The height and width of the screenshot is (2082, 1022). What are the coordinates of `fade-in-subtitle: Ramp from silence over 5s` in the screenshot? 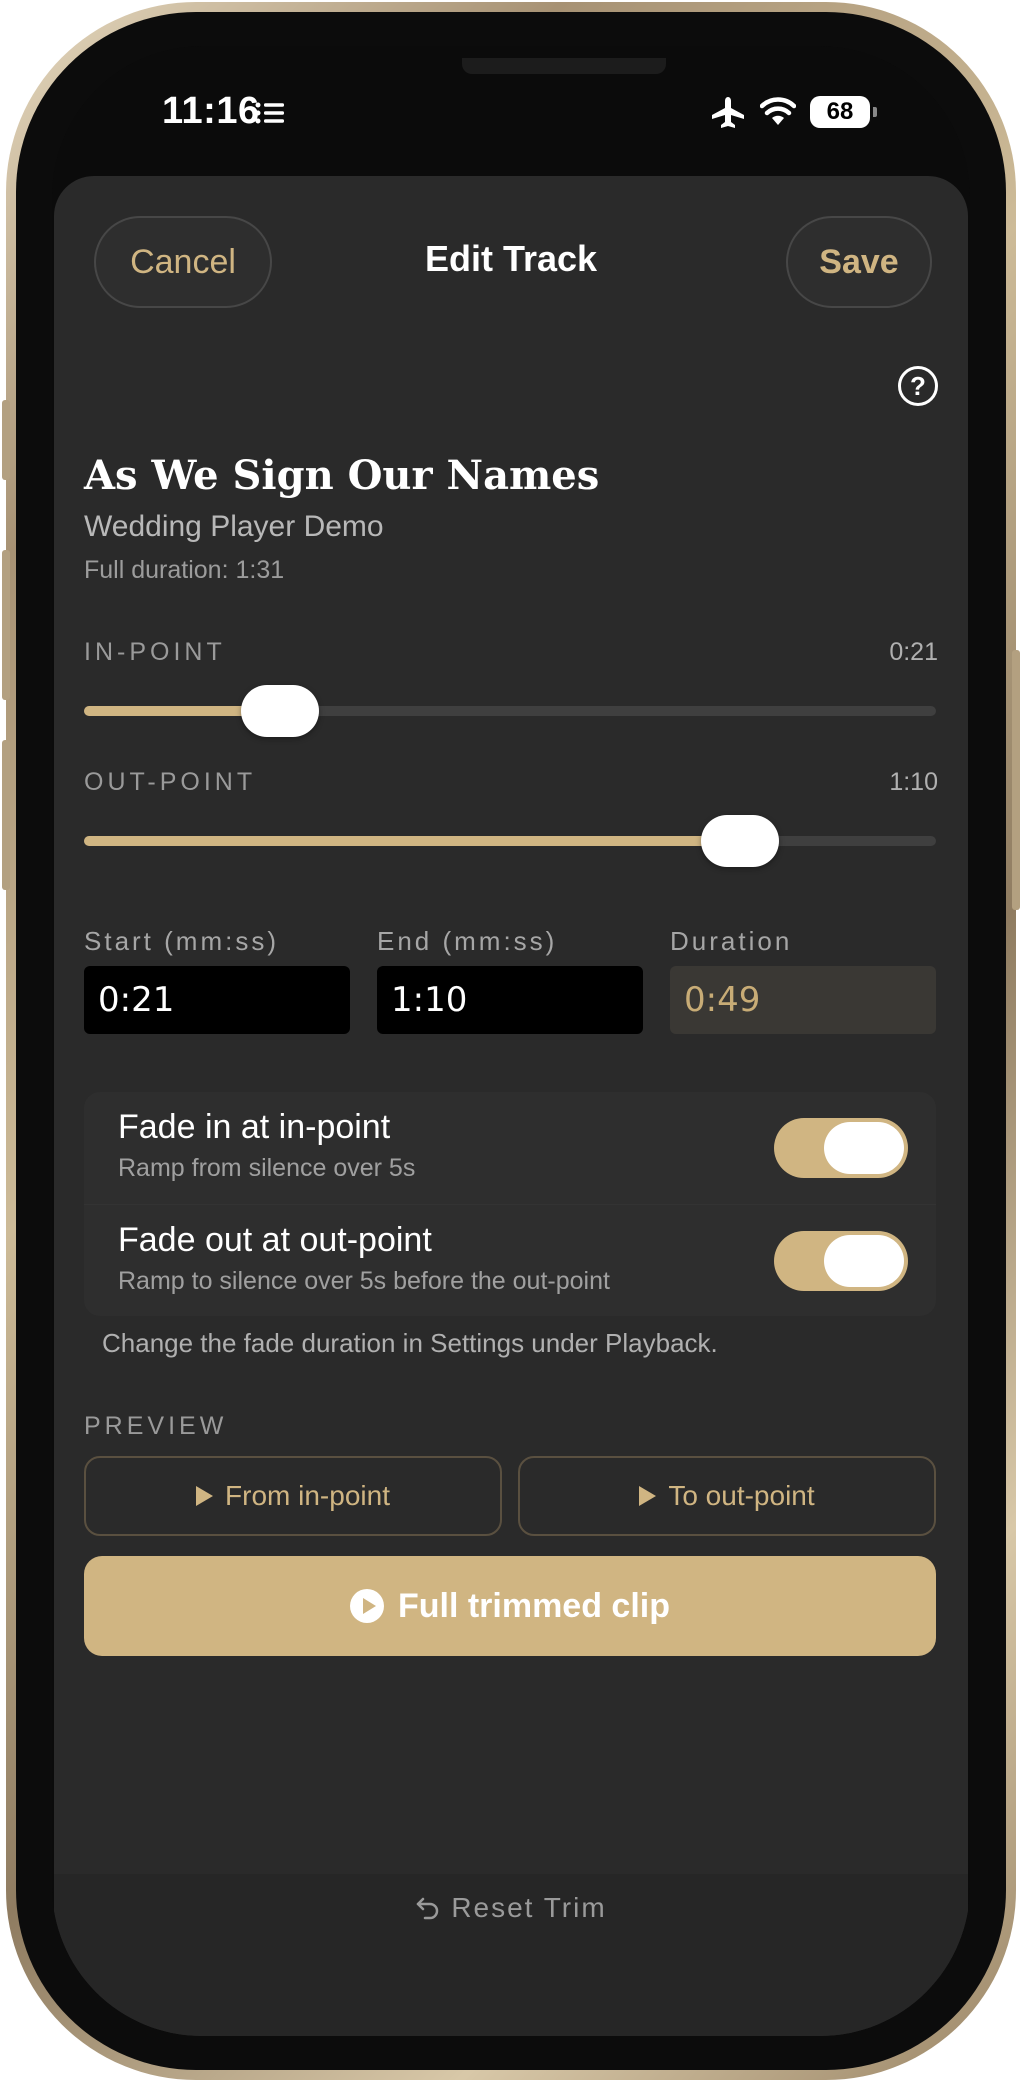 It's located at (267, 1168).